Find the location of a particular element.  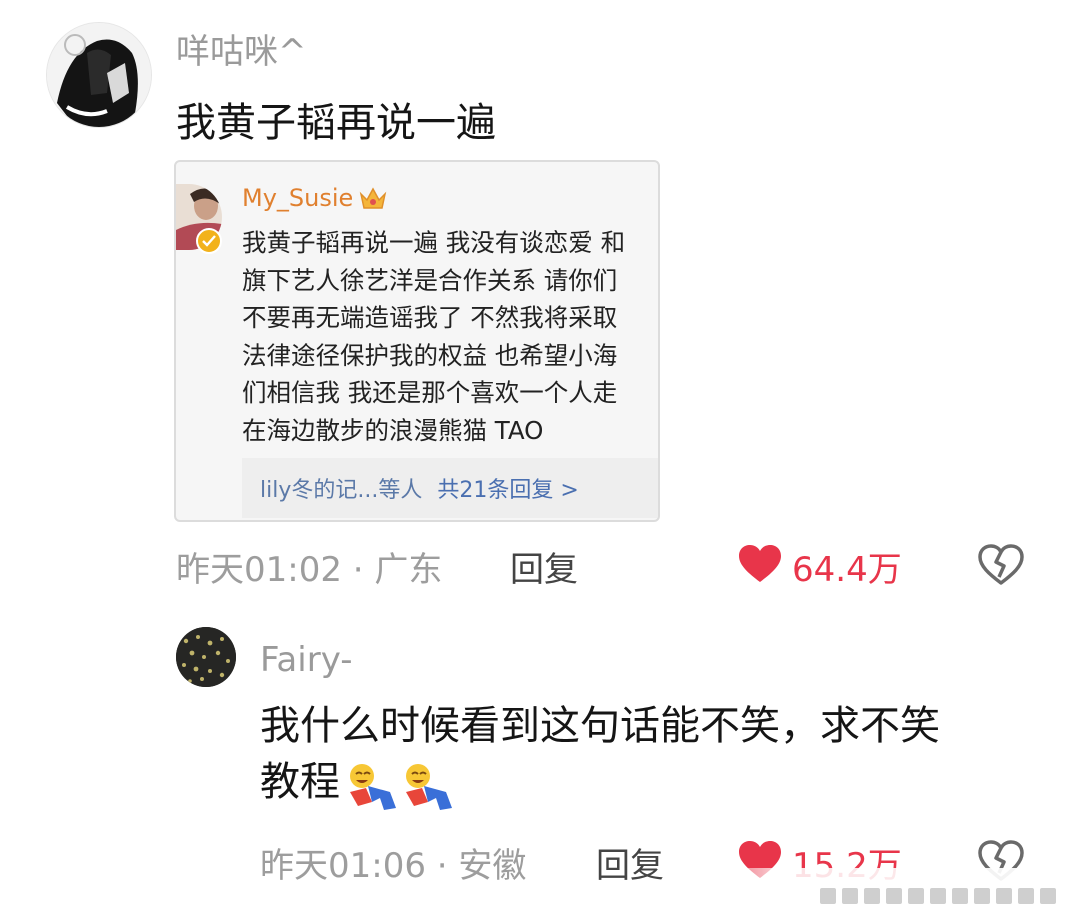

broken-heart-icon is located at coordinates (1001, 565).